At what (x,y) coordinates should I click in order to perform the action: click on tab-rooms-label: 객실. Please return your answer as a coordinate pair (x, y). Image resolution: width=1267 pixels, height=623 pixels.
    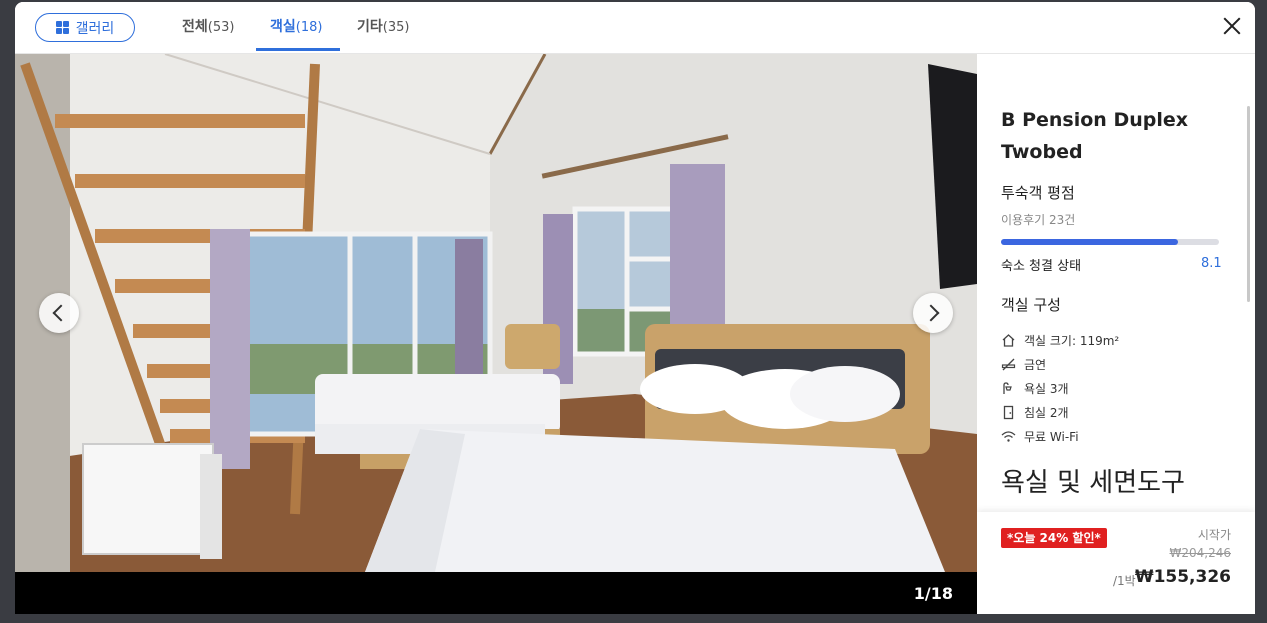
    Looking at the image, I should click on (283, 27).